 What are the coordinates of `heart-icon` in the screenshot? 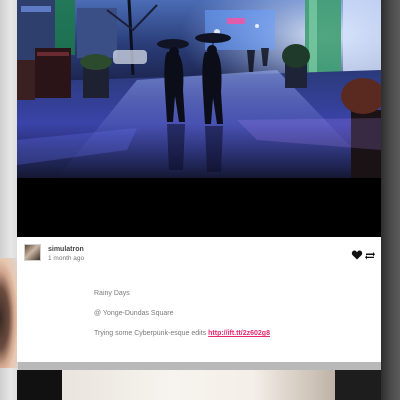 It's located at (357, 254).